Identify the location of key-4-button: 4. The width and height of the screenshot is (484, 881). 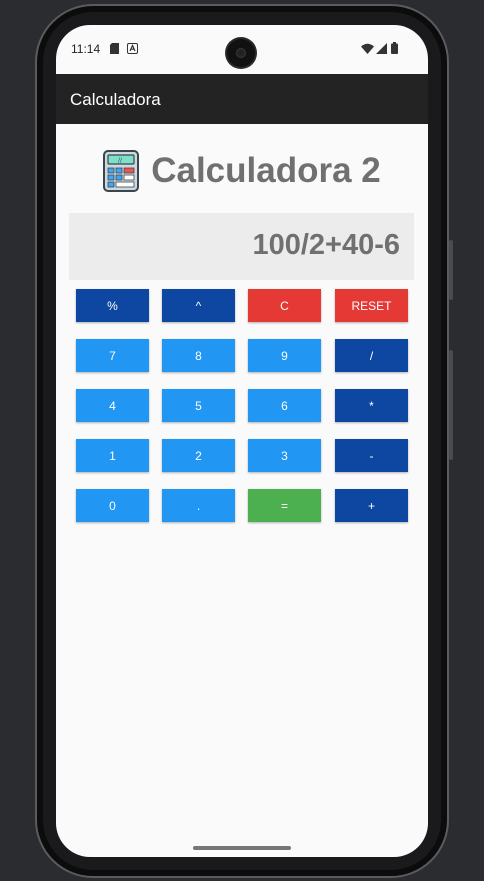
(112, 405).